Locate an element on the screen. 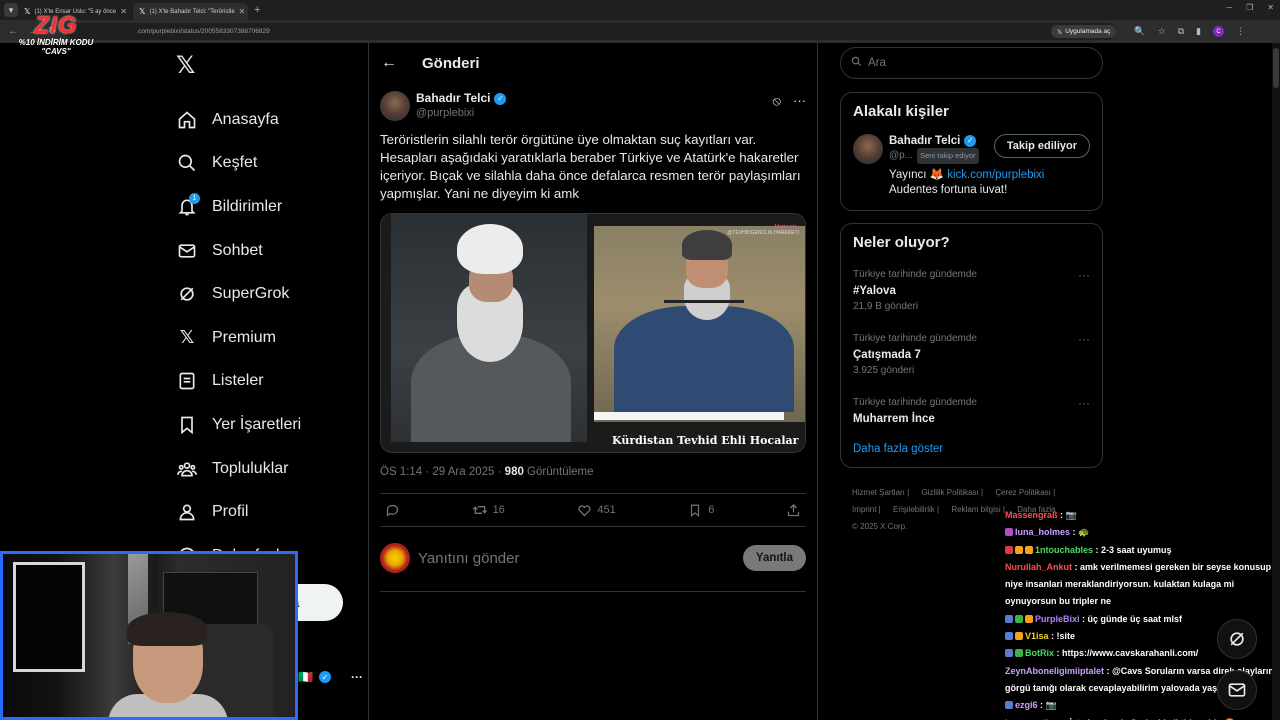 This screenshot has height=720, width=1280. author-avatar is located at coordinates (395, 106).